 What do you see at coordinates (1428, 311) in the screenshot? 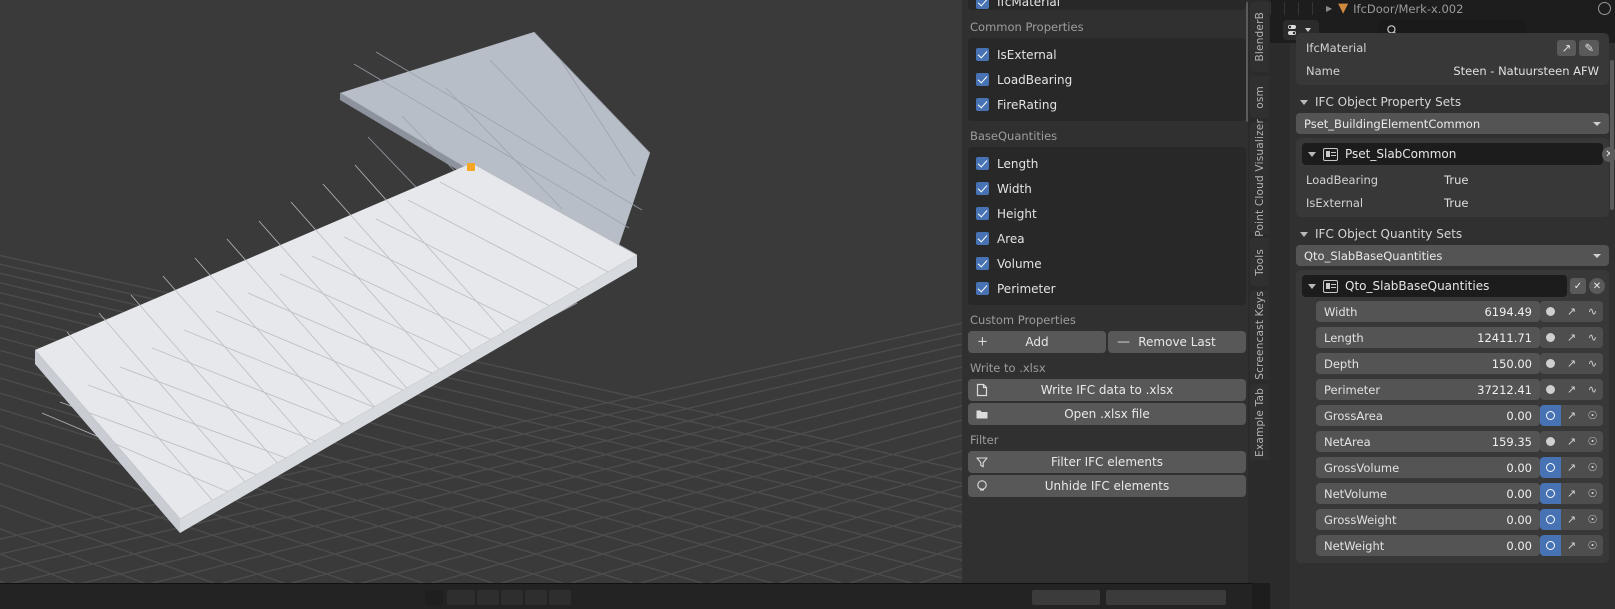
I see `quantity-field-width: Width 6194.49` at bounding box center [1428, 311].